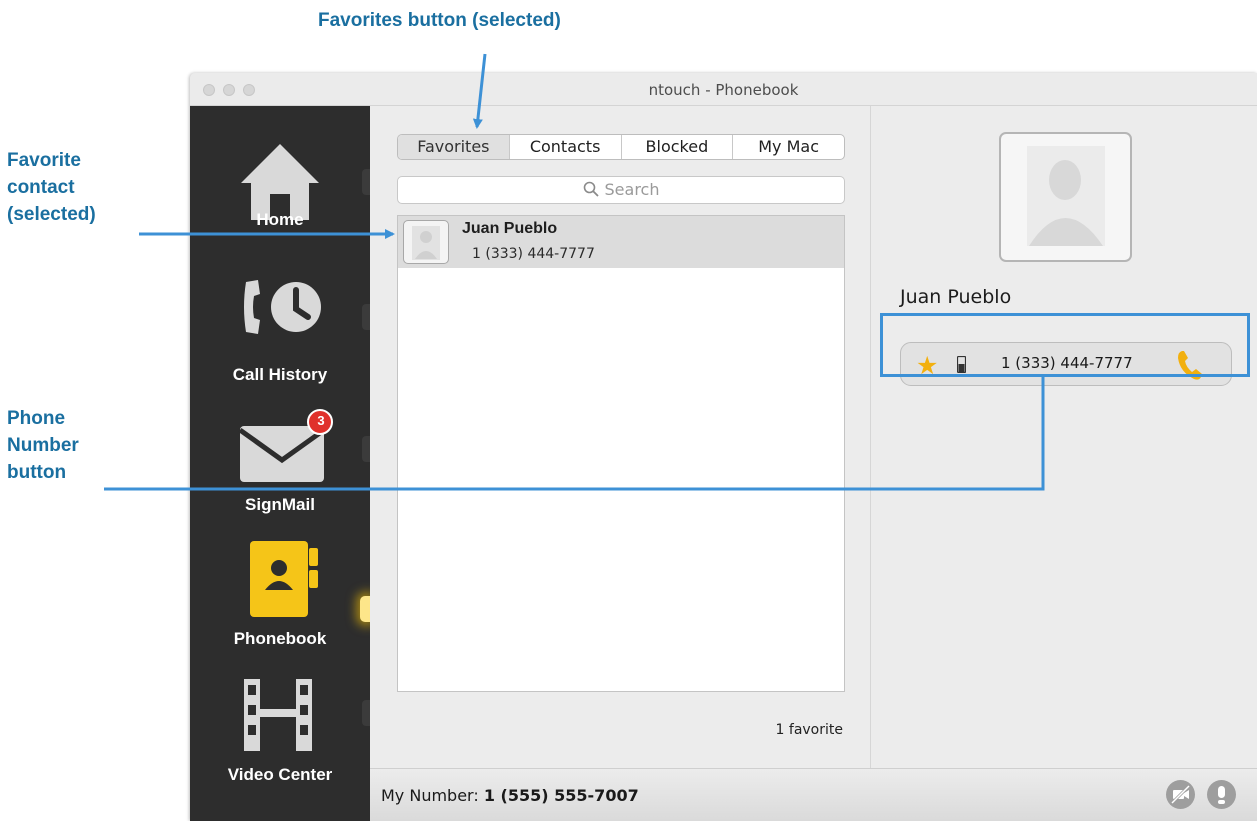 The width and height of the screenshot is (1257, 821). Describe the element at coordinates (574, 434) in the screenshot. I see `leader-phone-number-button` at that location.